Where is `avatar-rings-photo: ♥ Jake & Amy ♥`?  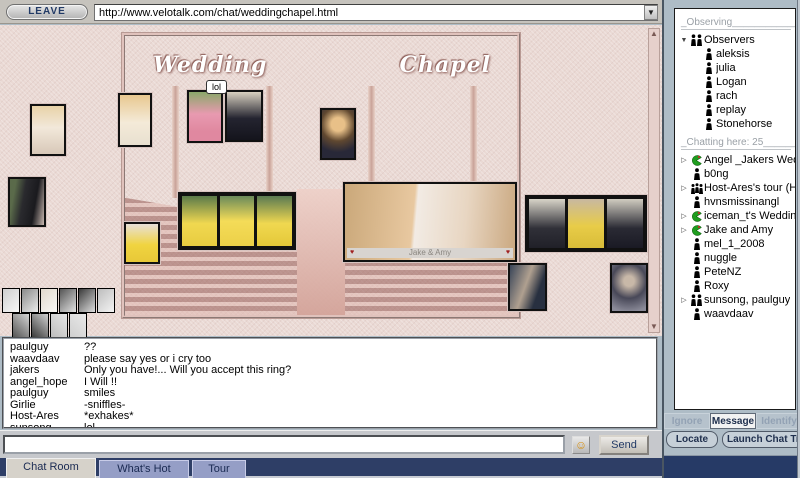 avatar-rings-photo: ♥ Jake & Amy ♥ is located at coordinates (430, 222).